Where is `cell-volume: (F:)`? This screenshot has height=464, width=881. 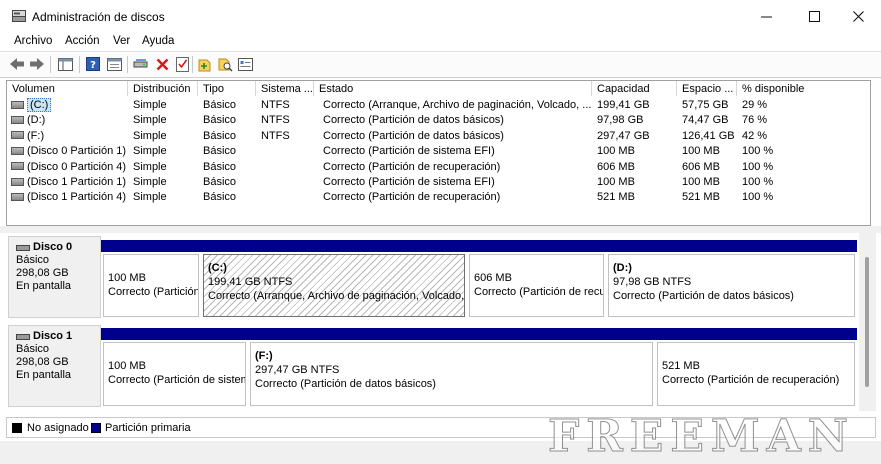
cell-volume: (F:) is located at coordinates (69, 136).